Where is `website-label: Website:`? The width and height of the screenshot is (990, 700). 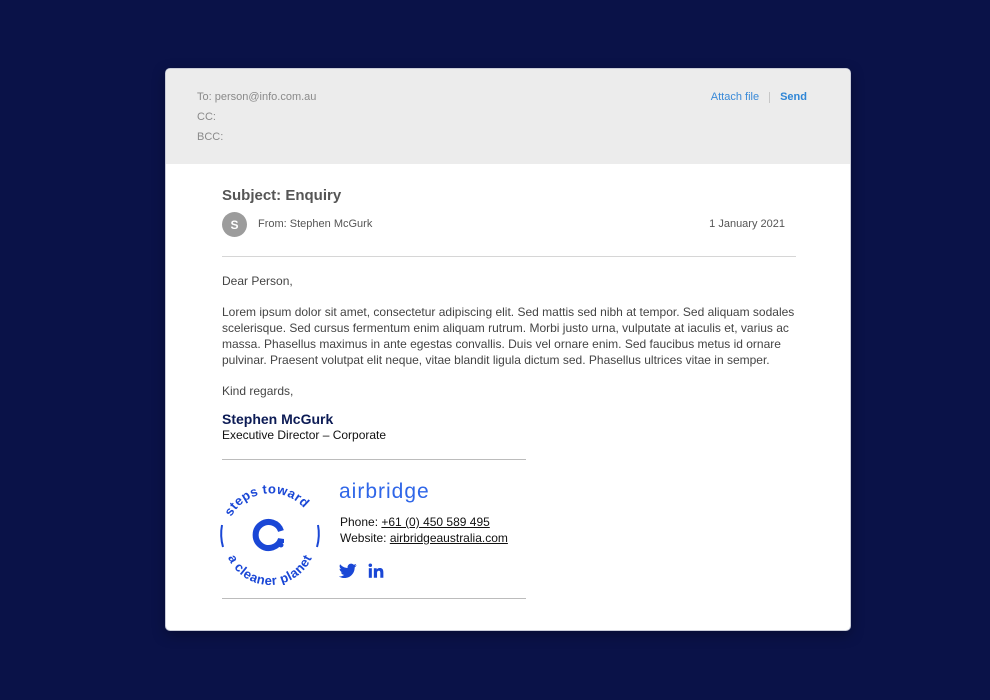
website-label: Website: is located at coordinates (365, 538).